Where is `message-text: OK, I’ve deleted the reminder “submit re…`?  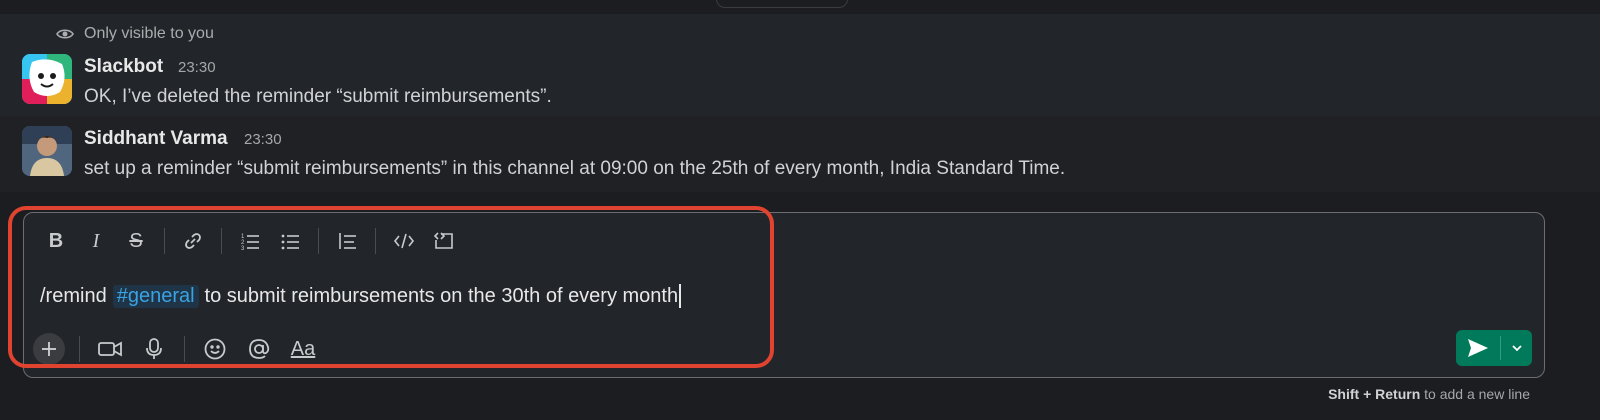 message-text: OK, I’ve deleted the reminder “submit re… is located at coordinates (318, 96).